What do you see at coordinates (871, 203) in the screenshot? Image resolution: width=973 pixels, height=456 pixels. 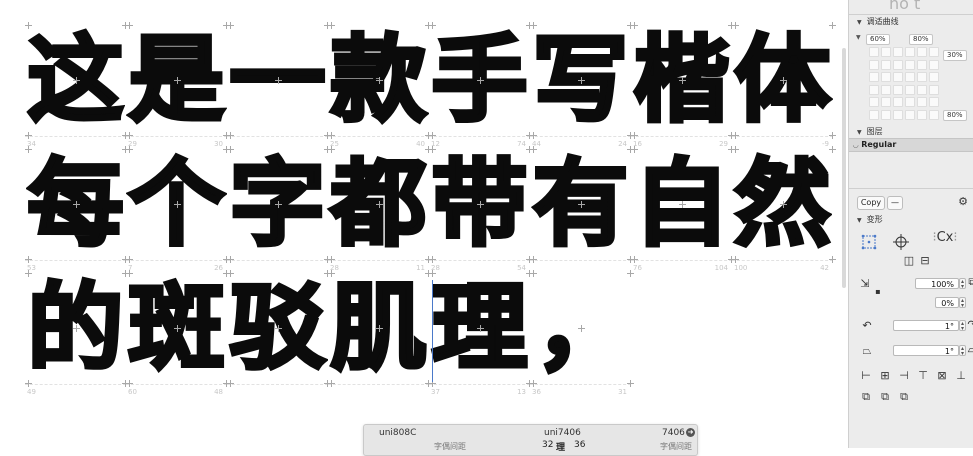 I see `copy-button: Copy` at bounding box center [871, 203].